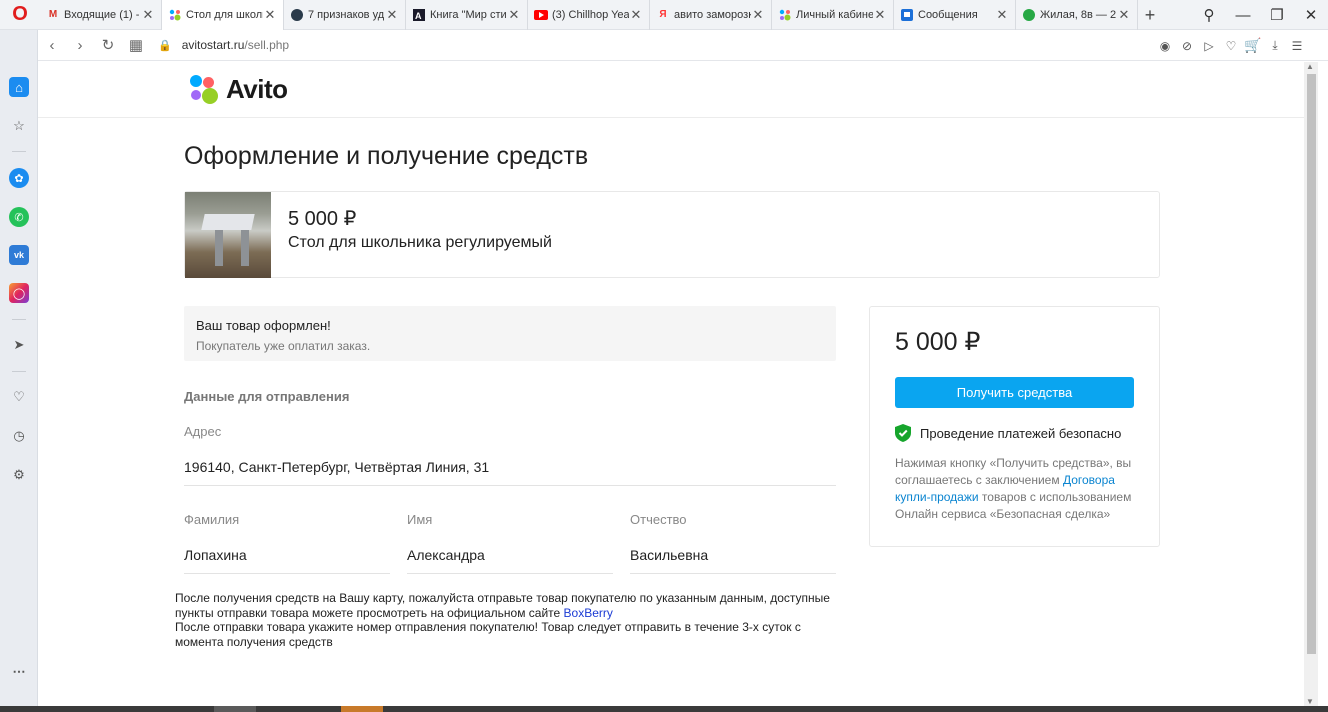 The image size is (1328, 712). What do you see at coordinates (213, 45) in the screenshot?
I see `url-host: avitostart.ru` at bounding box center [213, 45].